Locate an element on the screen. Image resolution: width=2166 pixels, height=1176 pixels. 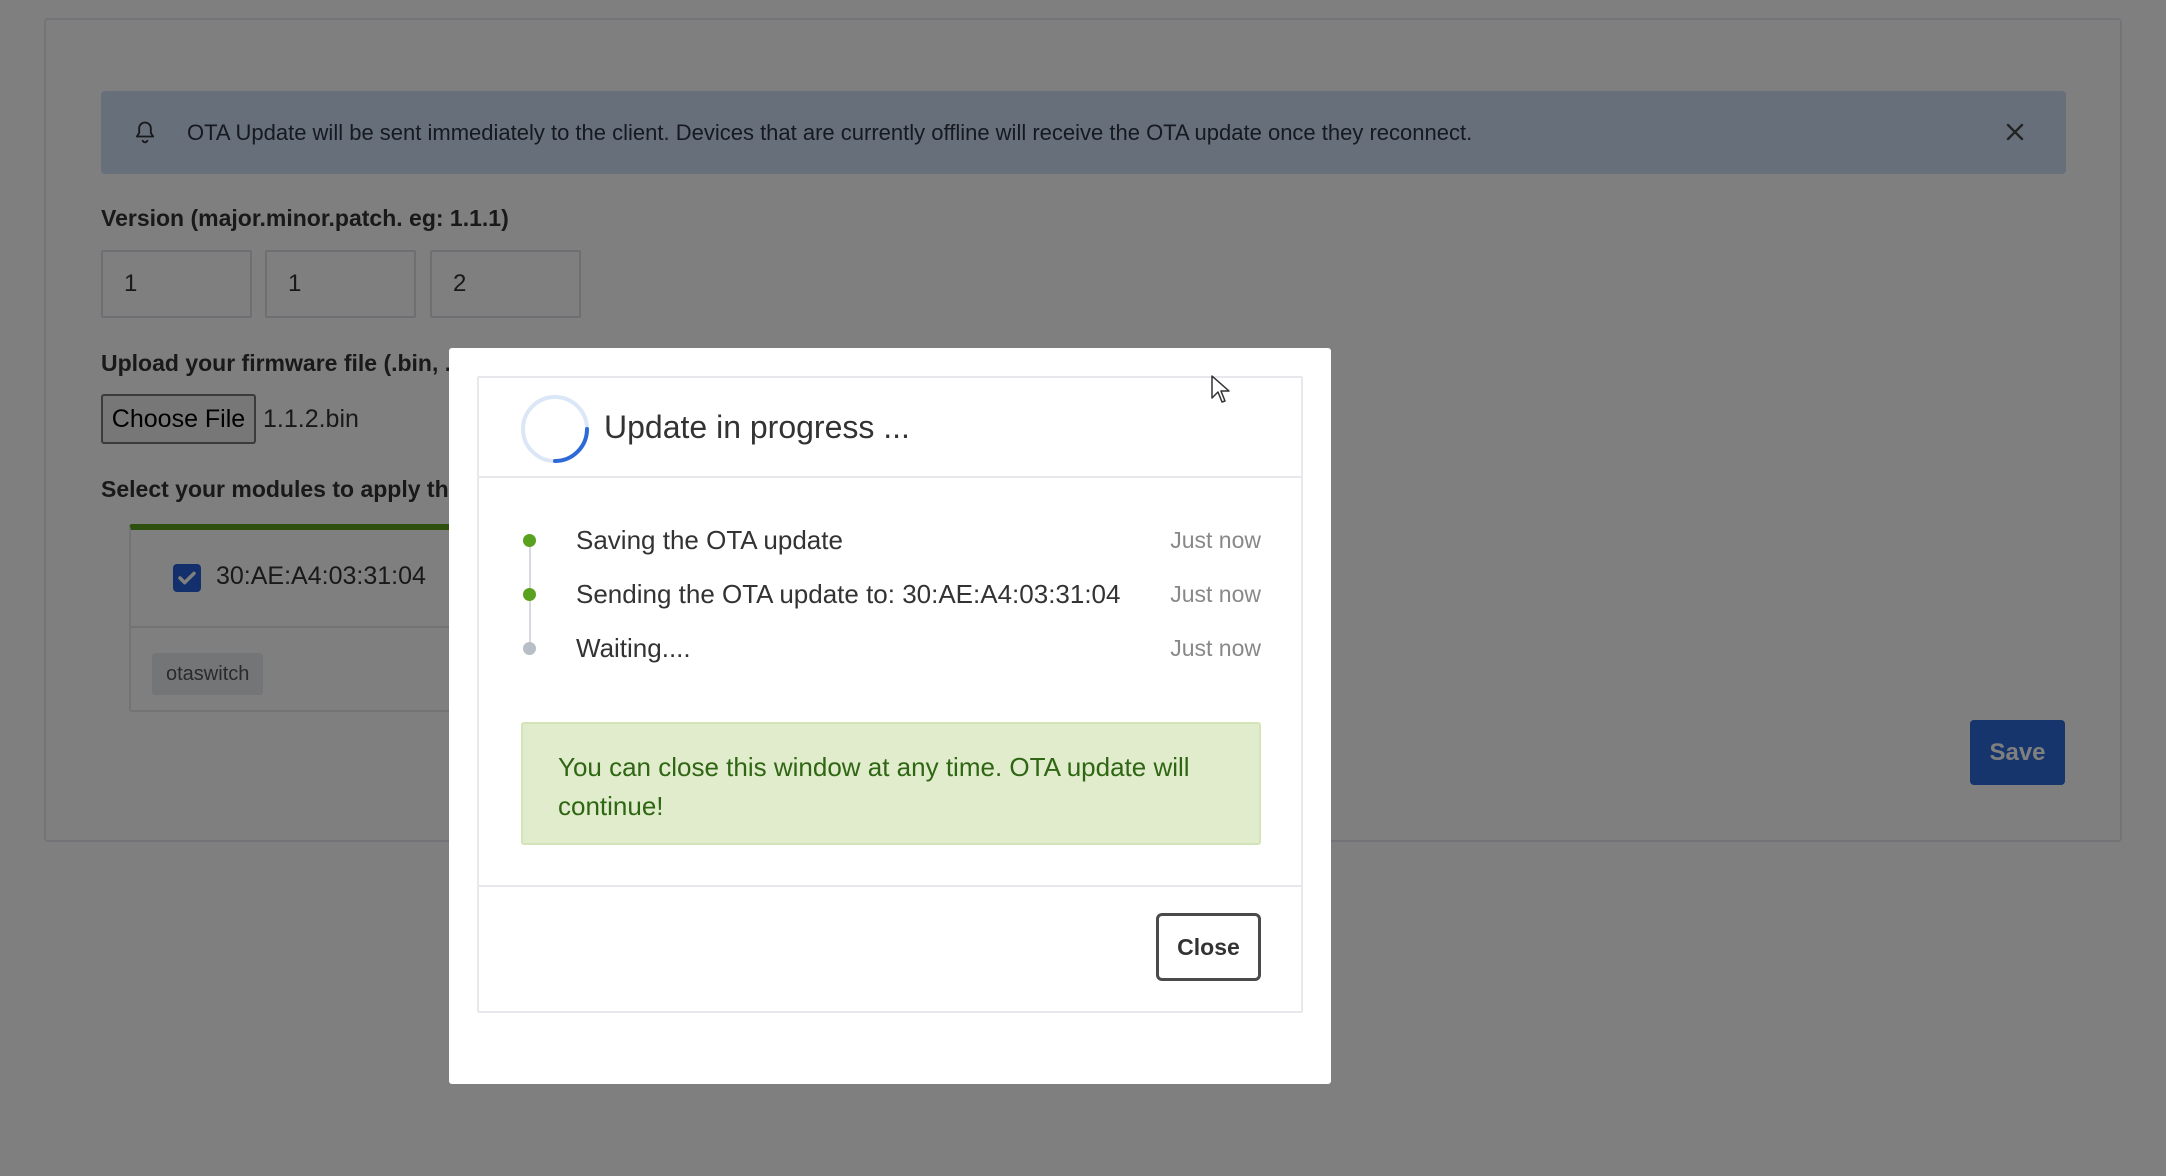
mouse-cursor-icon is located at coordinates (1220, 389).